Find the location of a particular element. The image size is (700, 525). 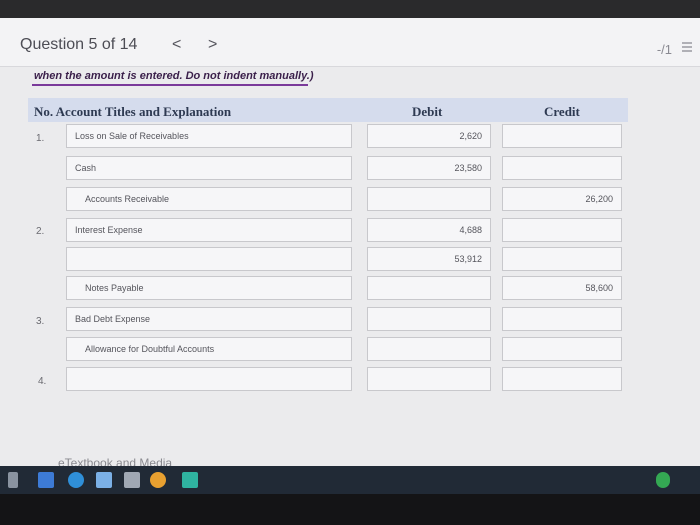

question-label: Question 5 of 14 is located at coordinates (79, 44).